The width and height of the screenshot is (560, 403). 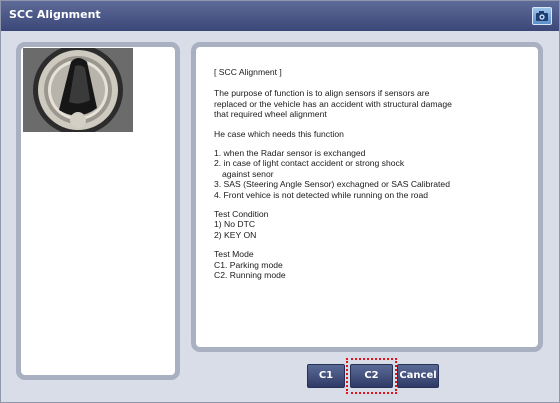 What do you see at coordinates (280, 16) in the screenshot?
I see `title-bar: SCC Alignment` at bounding box center [280, 16].